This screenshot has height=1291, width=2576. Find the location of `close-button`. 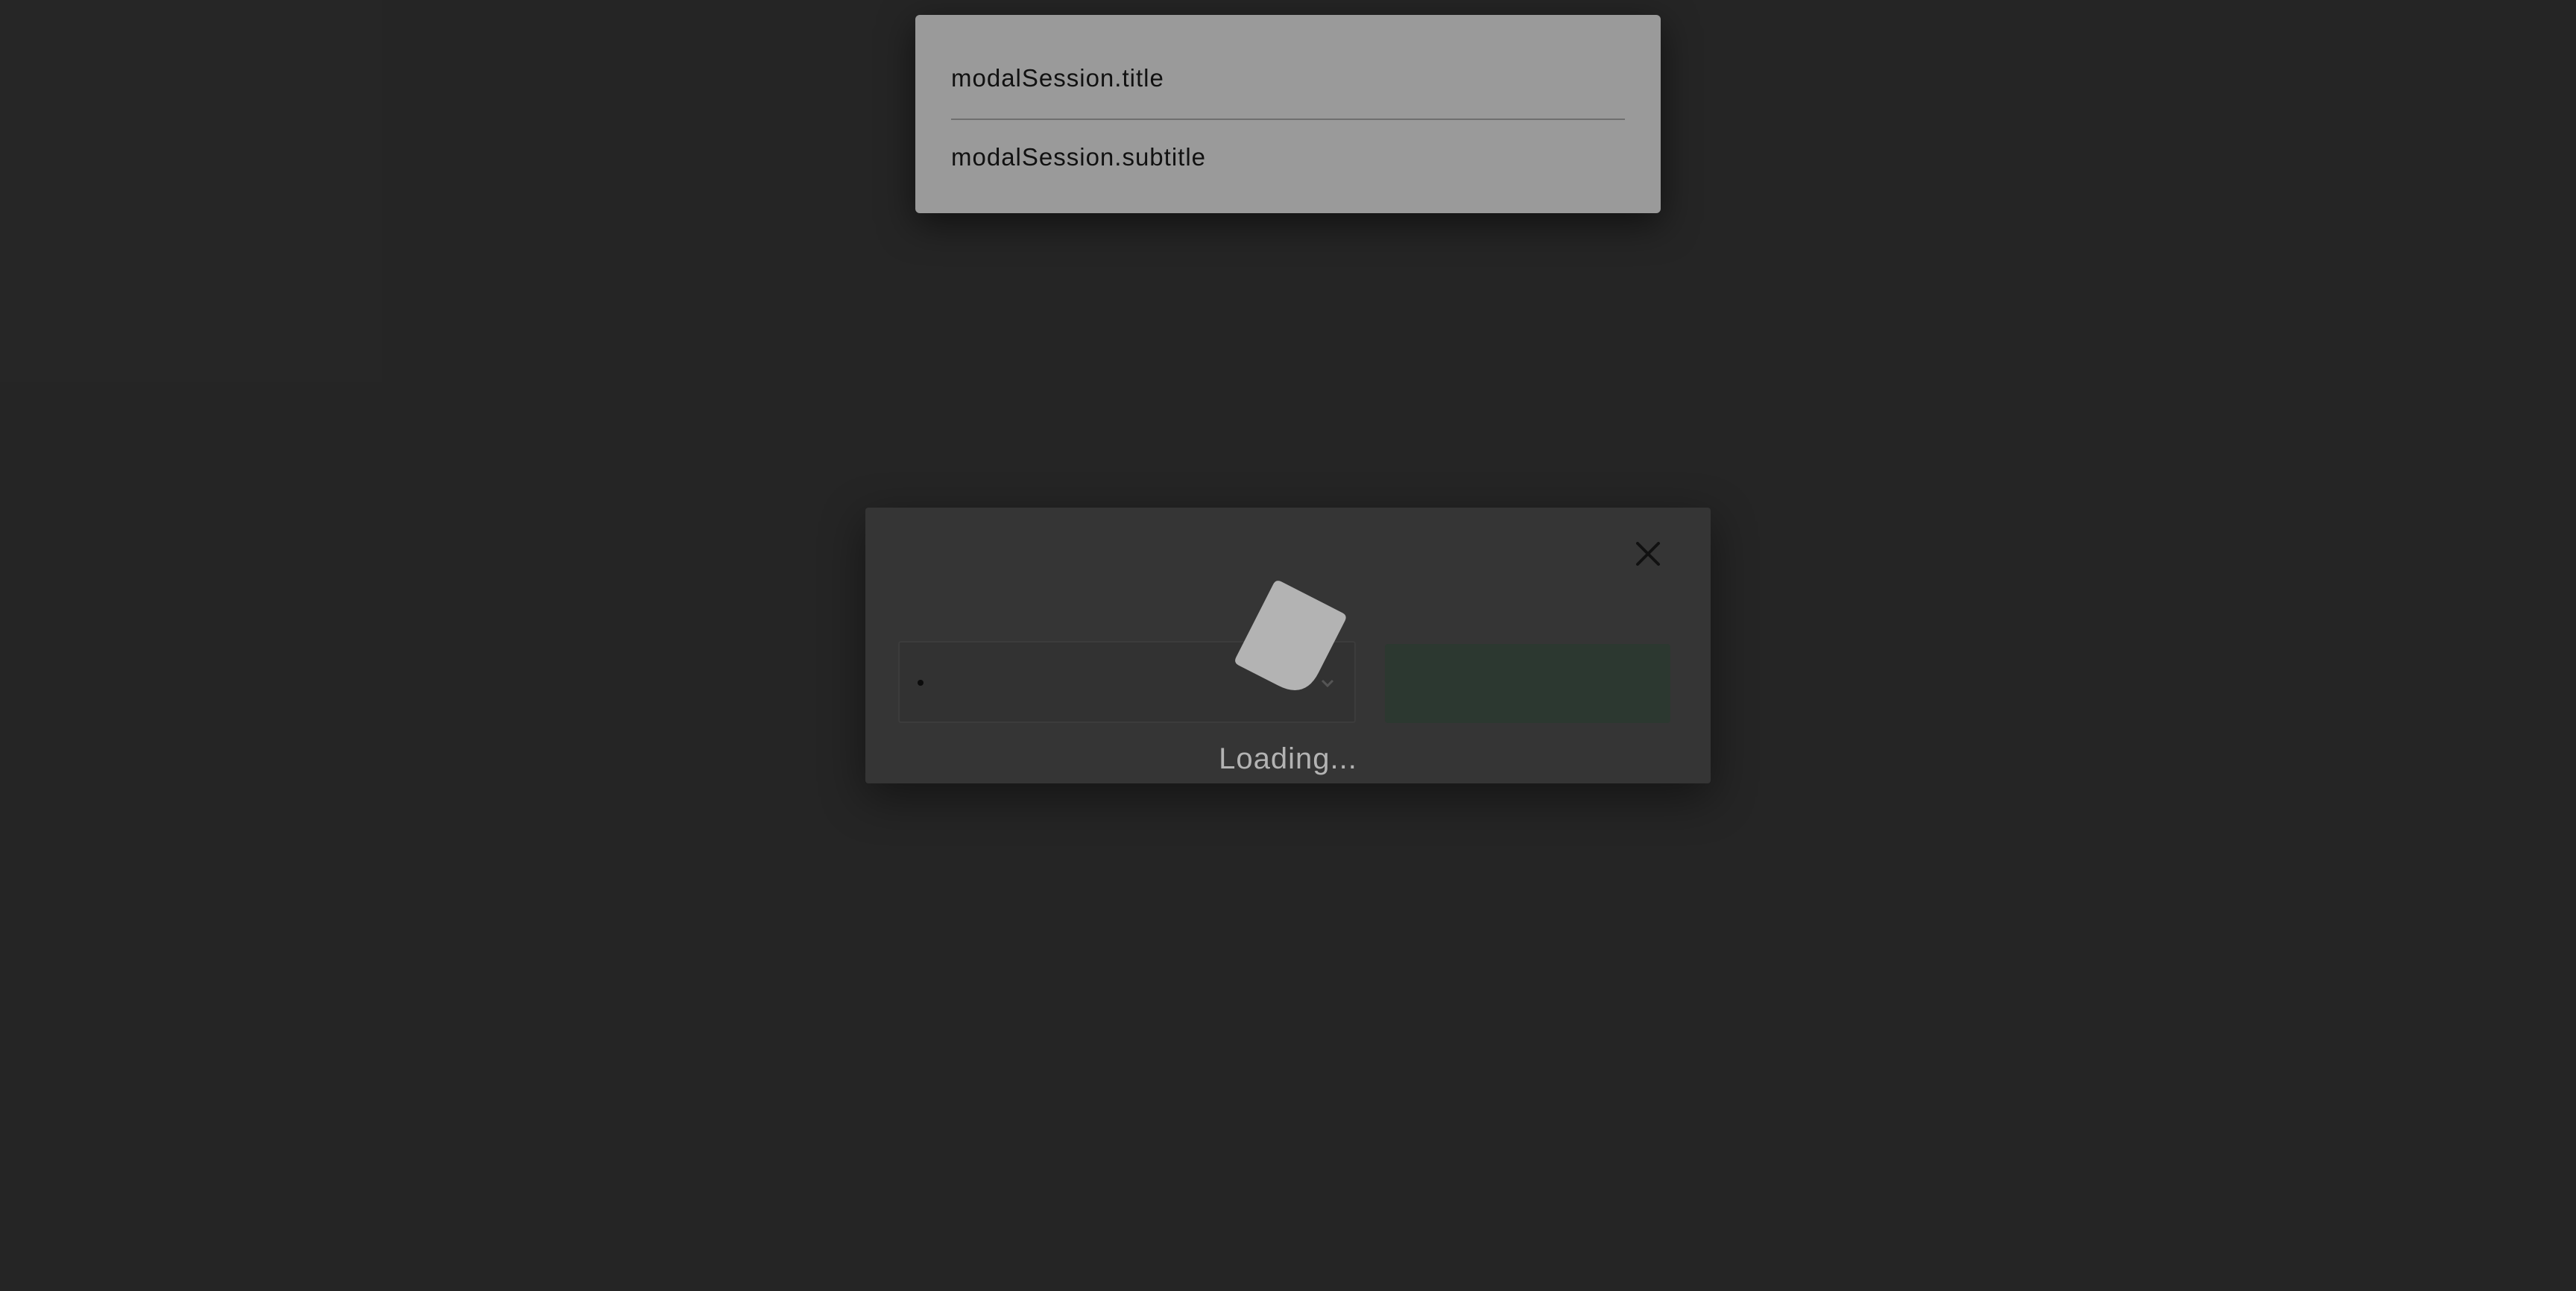

close-button is located at coordinates (1648, 554).